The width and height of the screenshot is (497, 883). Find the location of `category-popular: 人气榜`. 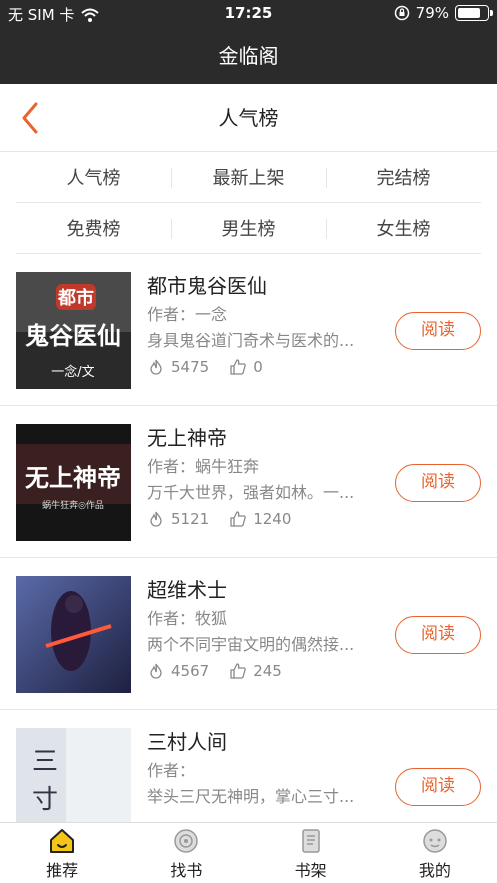

category-popular: 人气榜 is located at coordinates (93, 177).